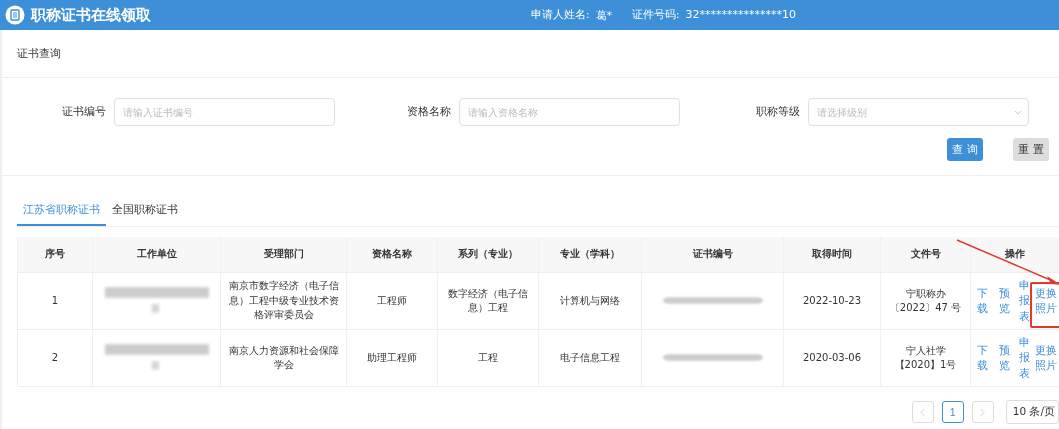 This screenshot has height=429, width=1059. I want to click on table-cell: 南京人力资源和社会保障学会, so click(283, 358).